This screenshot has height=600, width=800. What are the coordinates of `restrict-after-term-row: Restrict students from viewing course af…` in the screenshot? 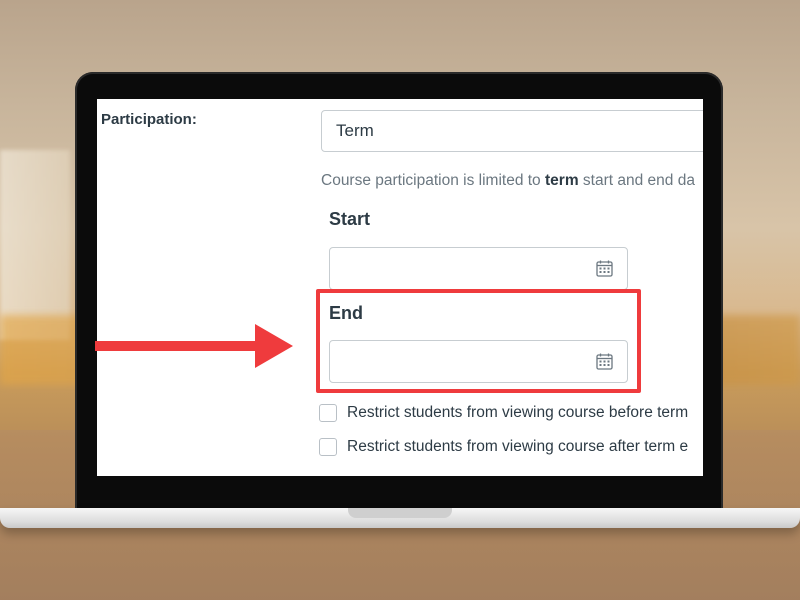 It's located at (503, 447).